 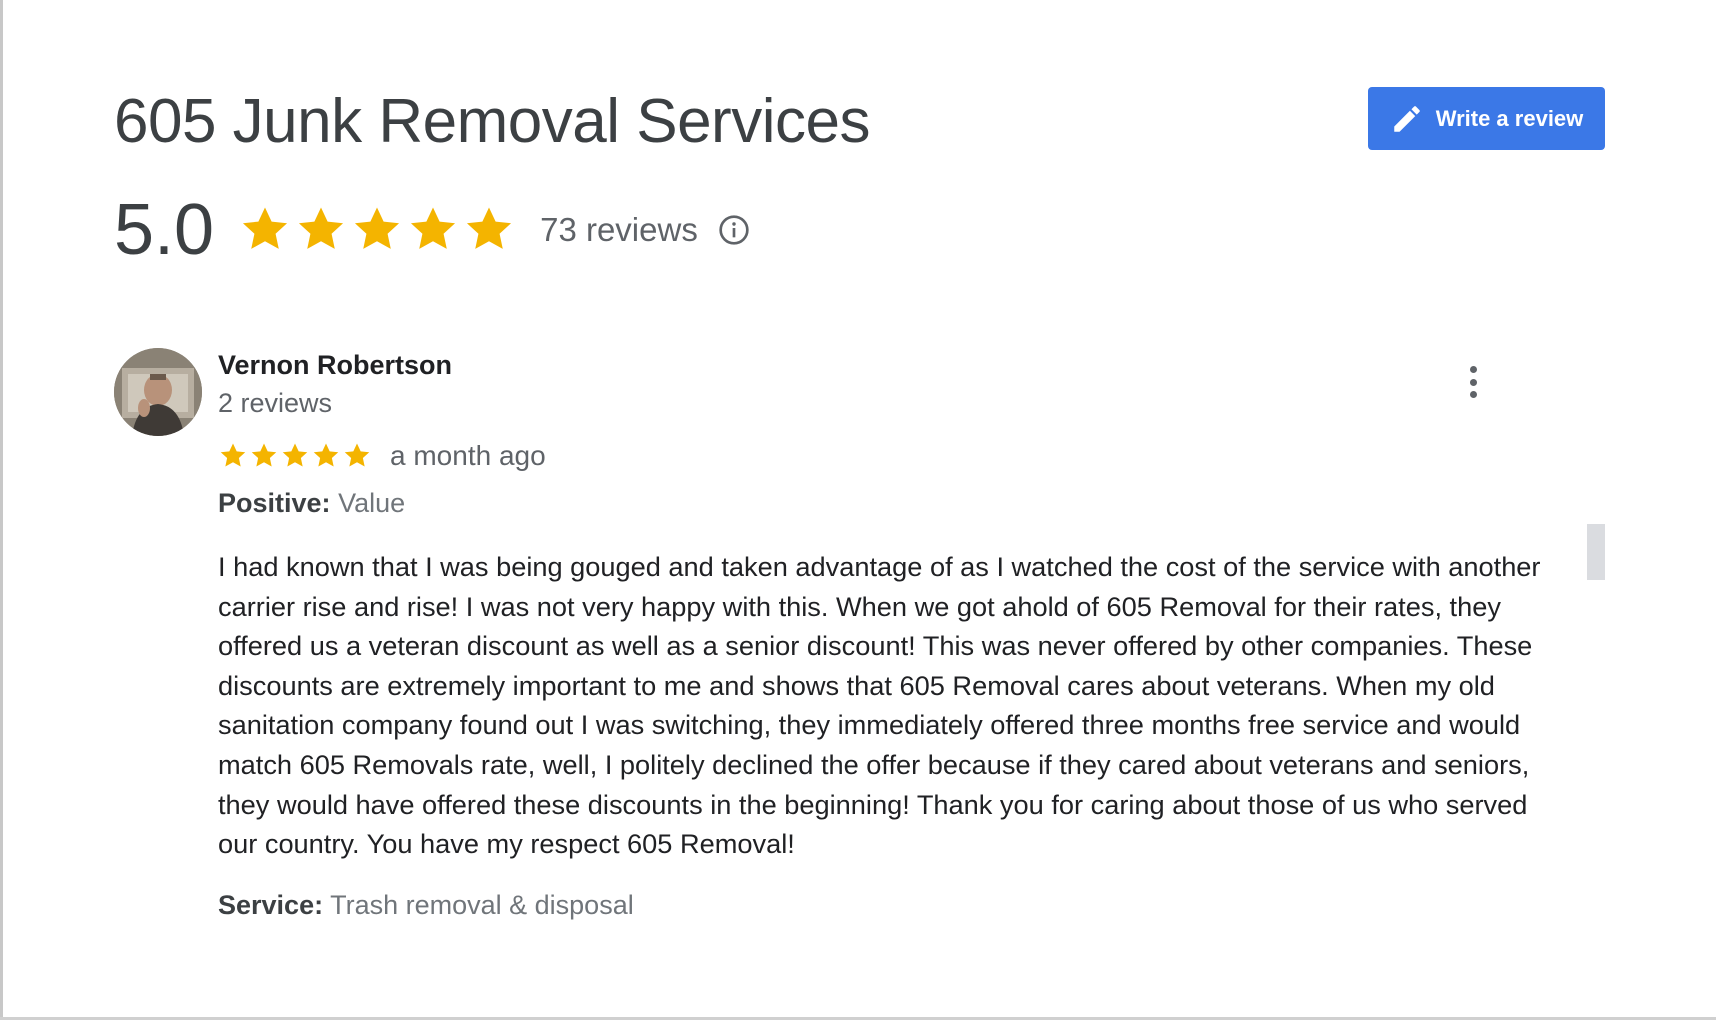 What do you see at coordinates (1596, 552) in the screenshot?
I see `scrollbar-thumb` at bounding box center [1596, 552].